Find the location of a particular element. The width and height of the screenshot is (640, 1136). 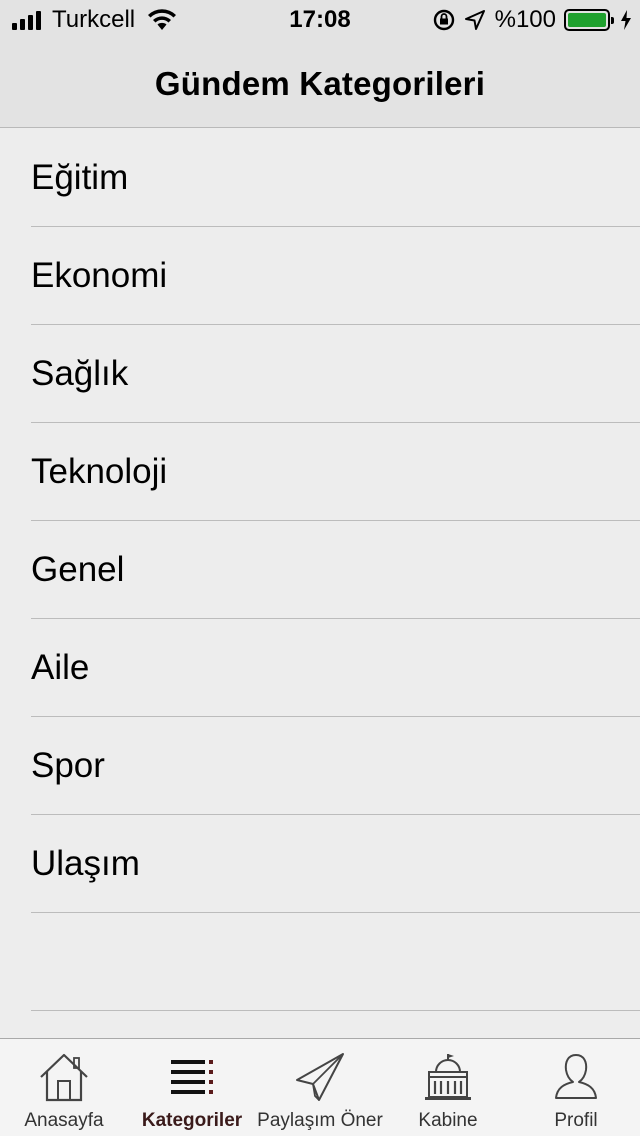

list-icon is located at coordinates (192, 1077).